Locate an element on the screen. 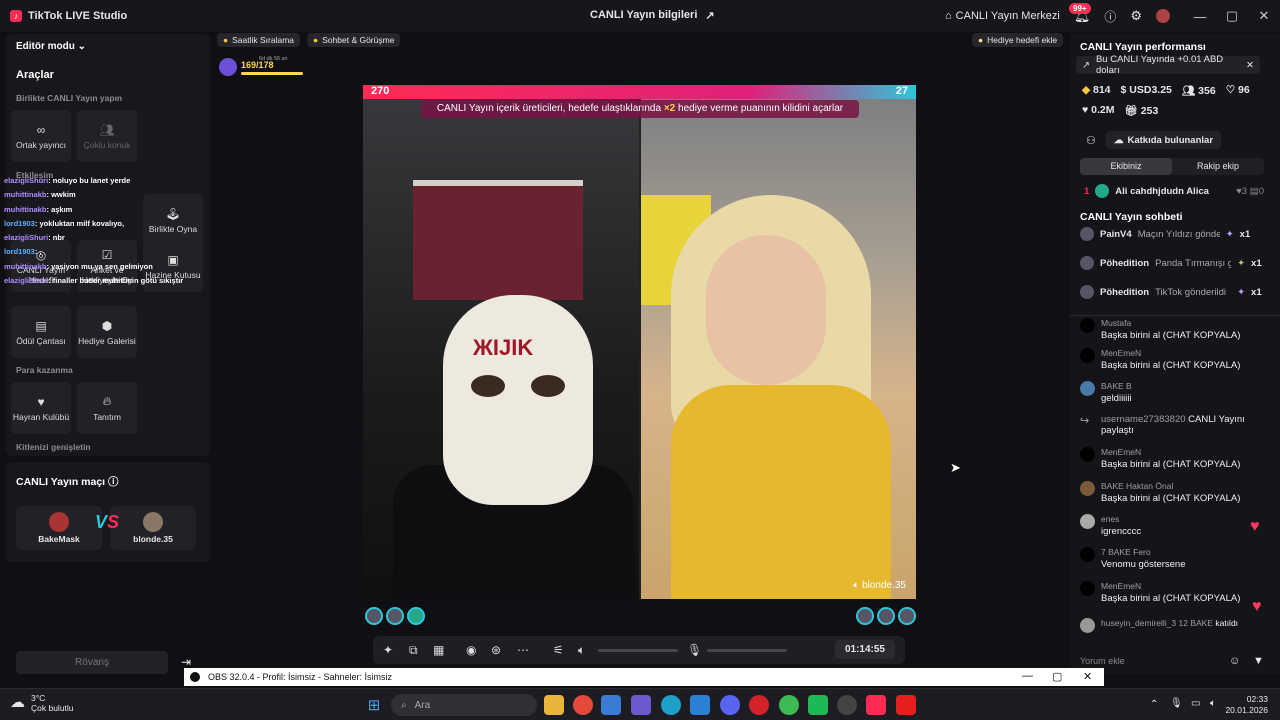 This screenshot has height=720, width=1280. fan-club-button: ♥ Hayran Kulübü is located at coordinates (41, 408).